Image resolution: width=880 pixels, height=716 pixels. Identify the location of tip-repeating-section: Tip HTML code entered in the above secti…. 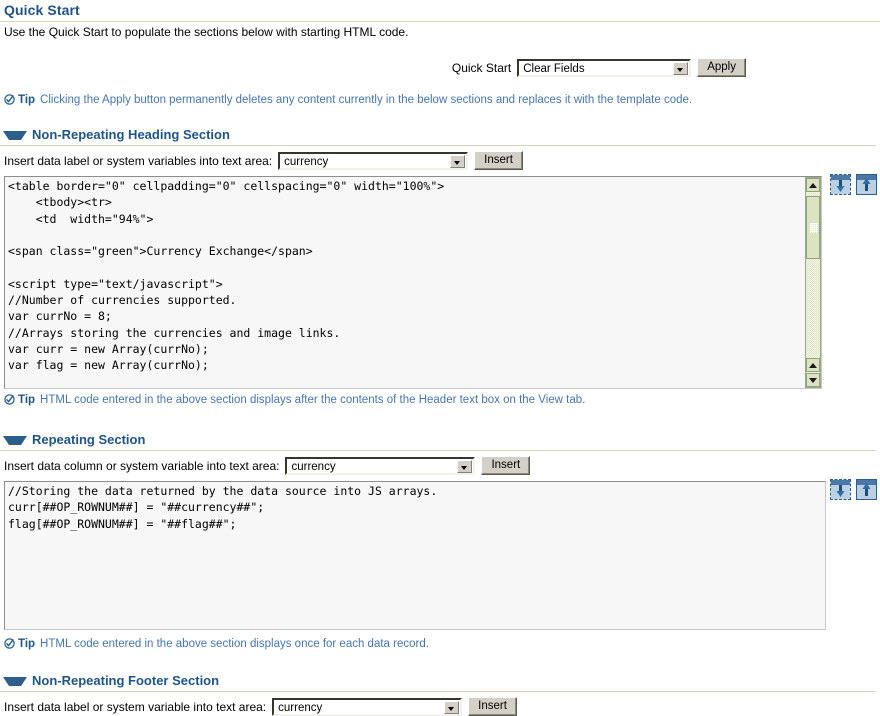
(440, 644).